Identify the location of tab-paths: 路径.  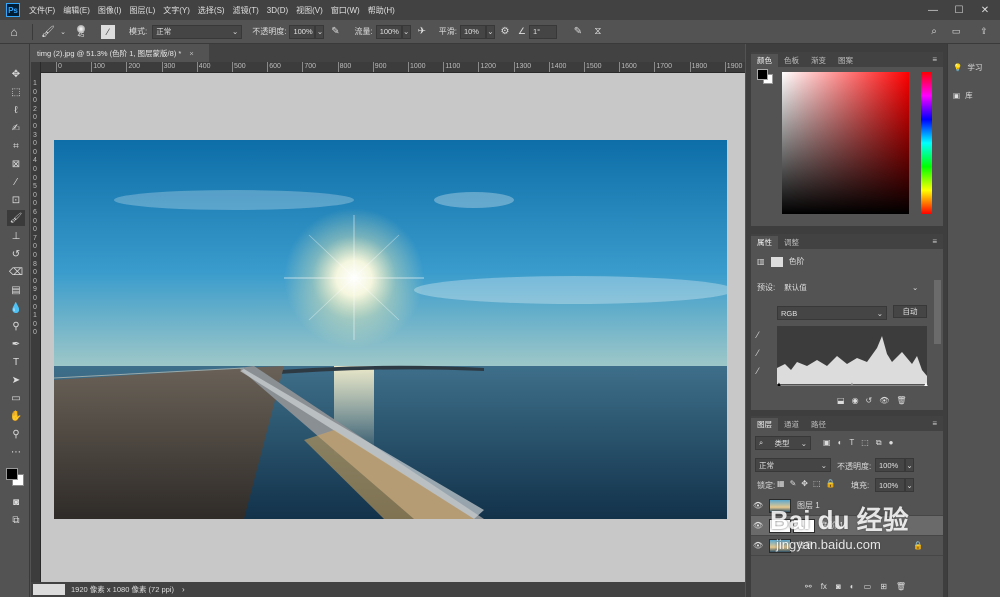
(818, 424).